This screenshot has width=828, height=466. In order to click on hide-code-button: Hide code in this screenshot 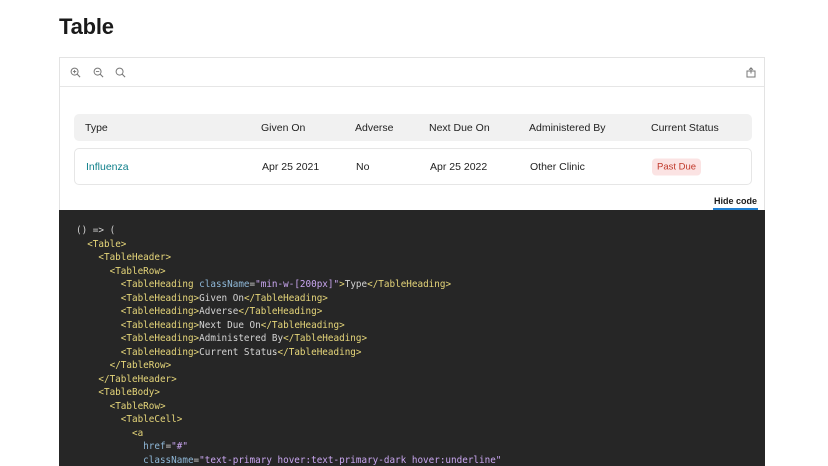, I will do `click(735, 202)`.